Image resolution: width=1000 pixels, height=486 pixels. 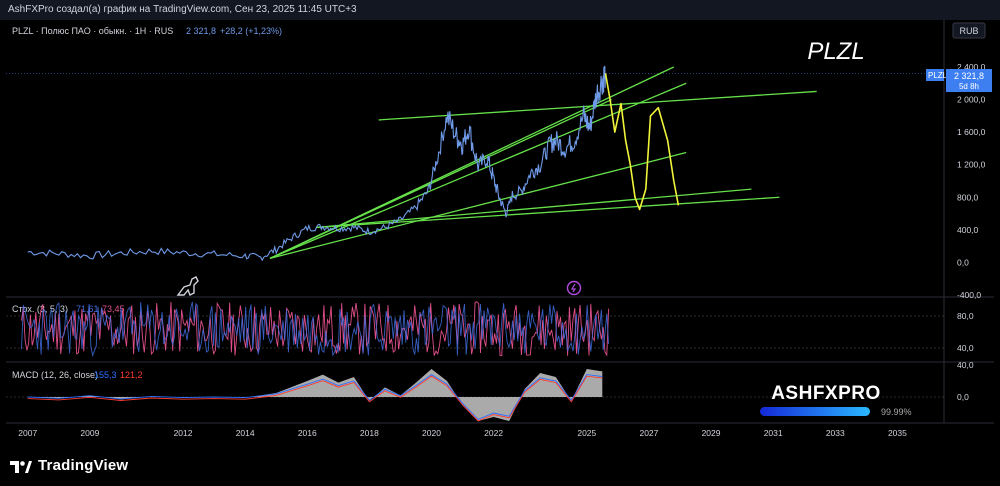 I want to click on y-tick-label: -400,0, so click(x=969, y=295).